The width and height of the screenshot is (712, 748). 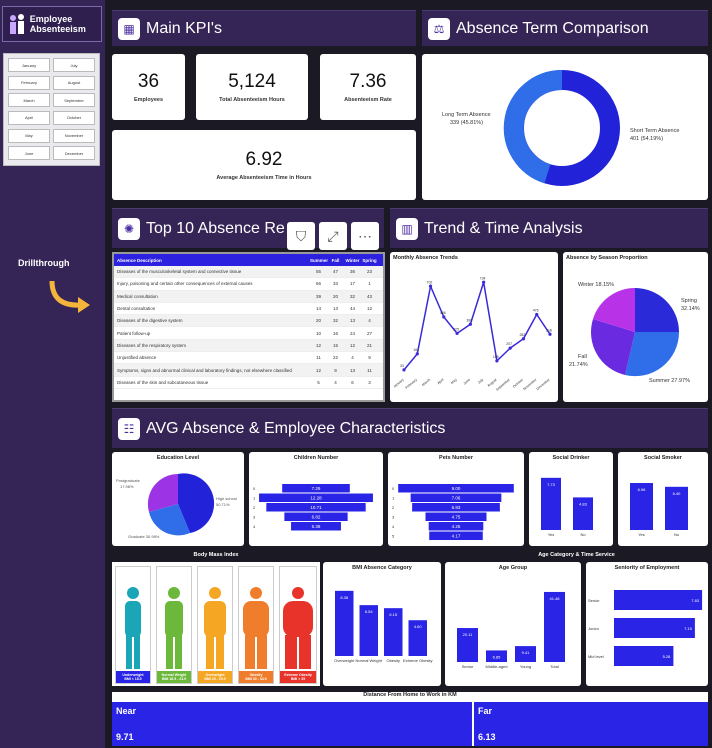 I want to click on bar-label: 12.28, so click(x=316, y=498).